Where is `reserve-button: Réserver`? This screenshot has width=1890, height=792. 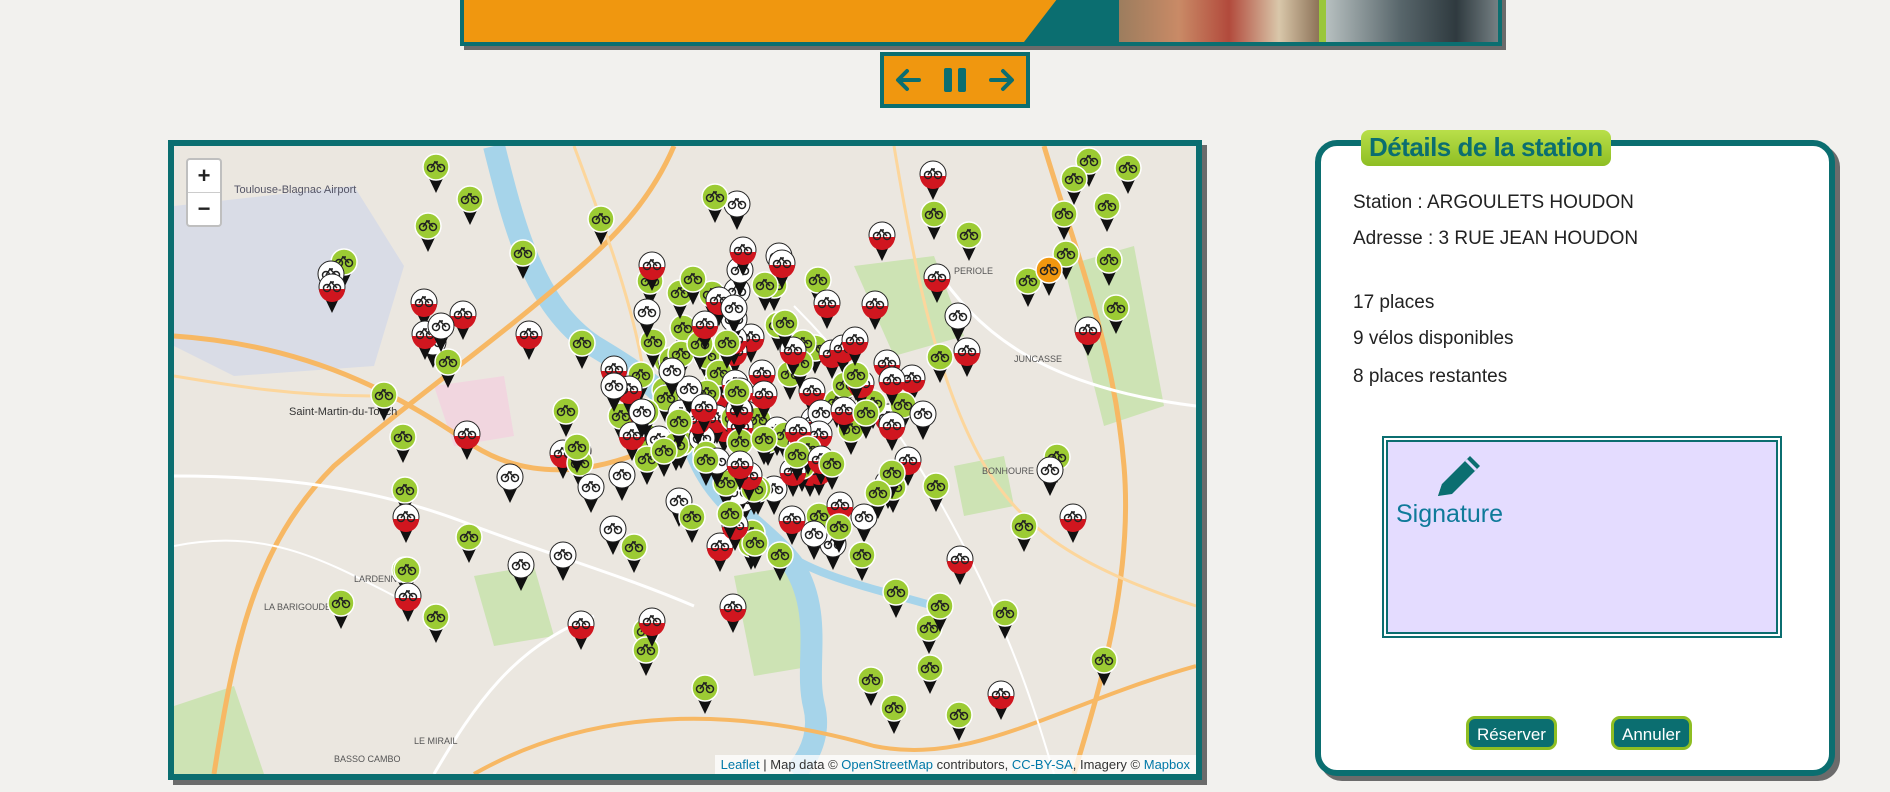 reserve-button: Réserver is located at coordinates (1511, 733).